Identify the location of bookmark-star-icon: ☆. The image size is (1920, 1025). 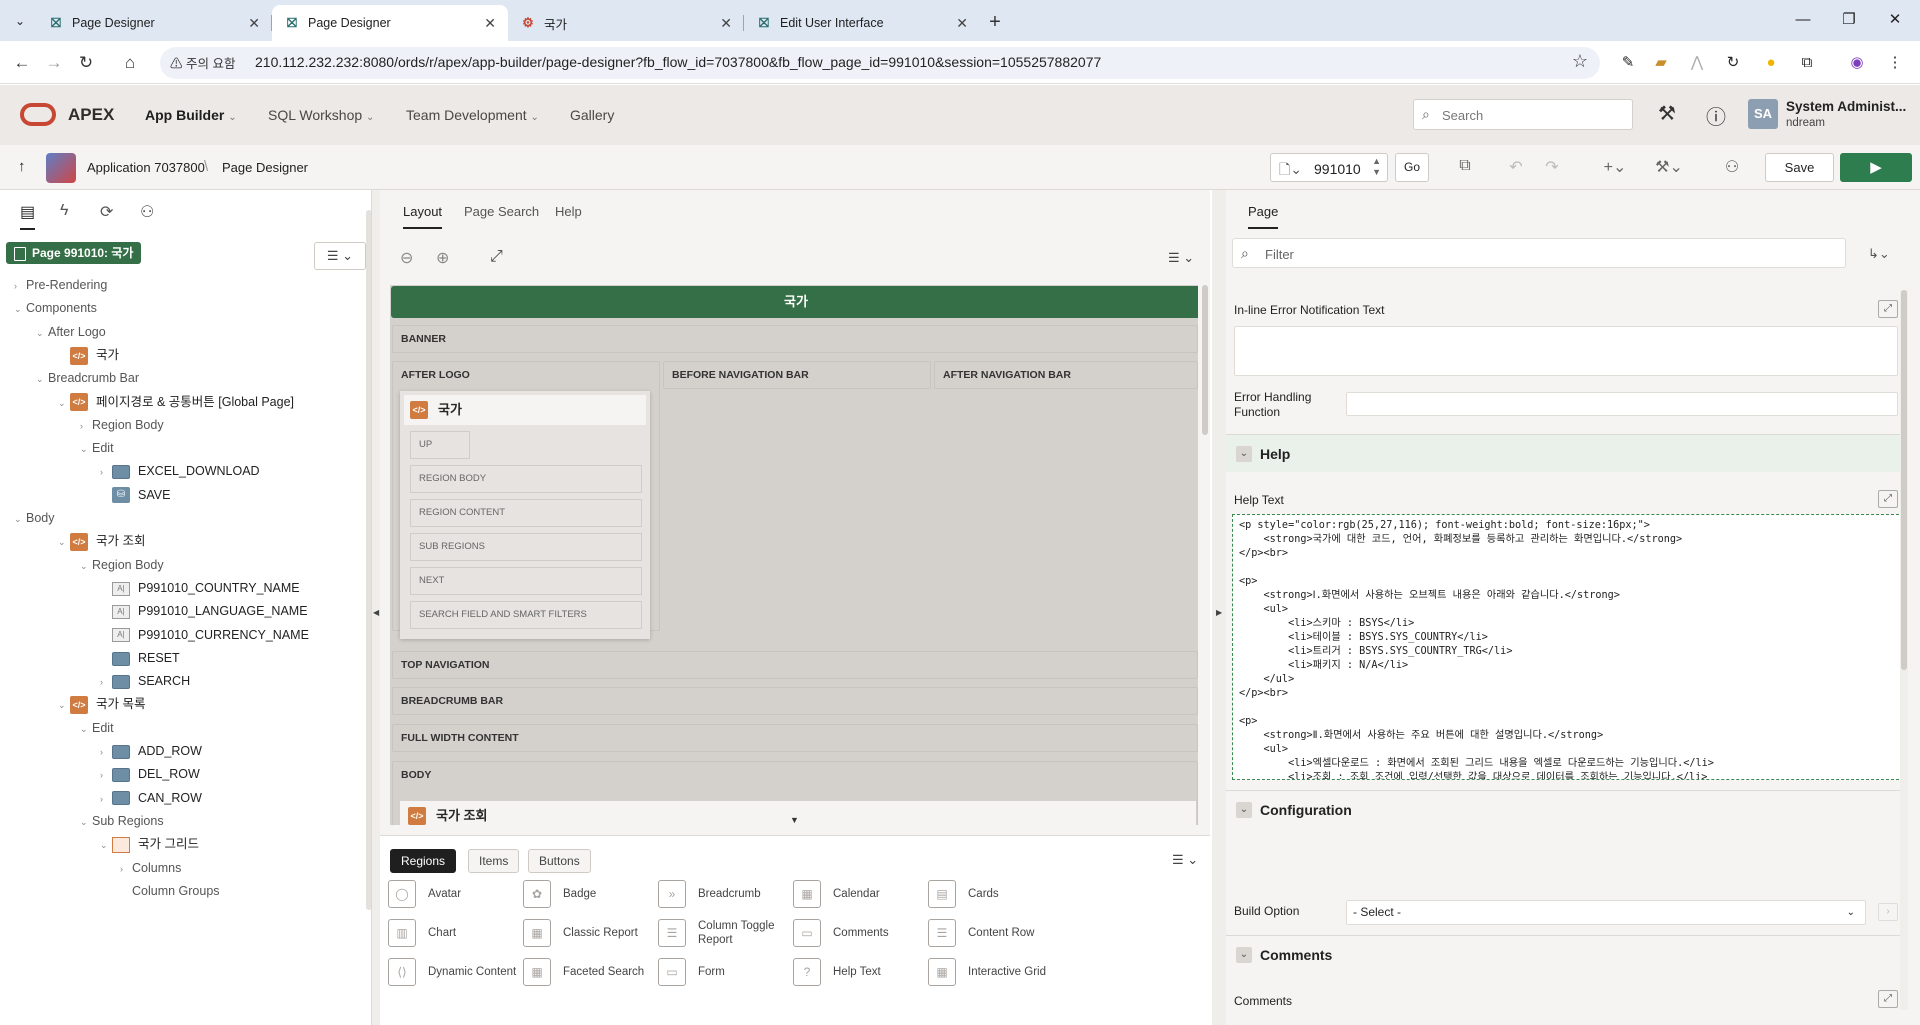
(1580, 61).